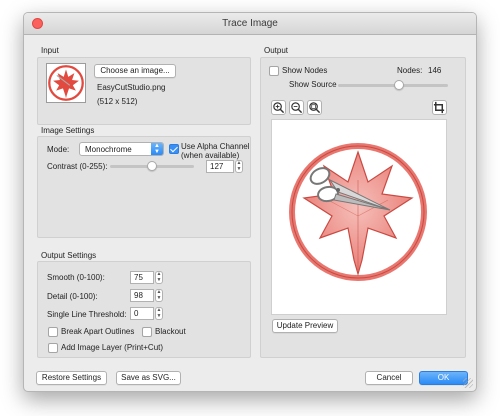 The width and height of the screenshot is (500, 416). Describe the element at coordinates (117, 101) in the screenshot. I see `input-dimensions: (512 x 512)` at that location.